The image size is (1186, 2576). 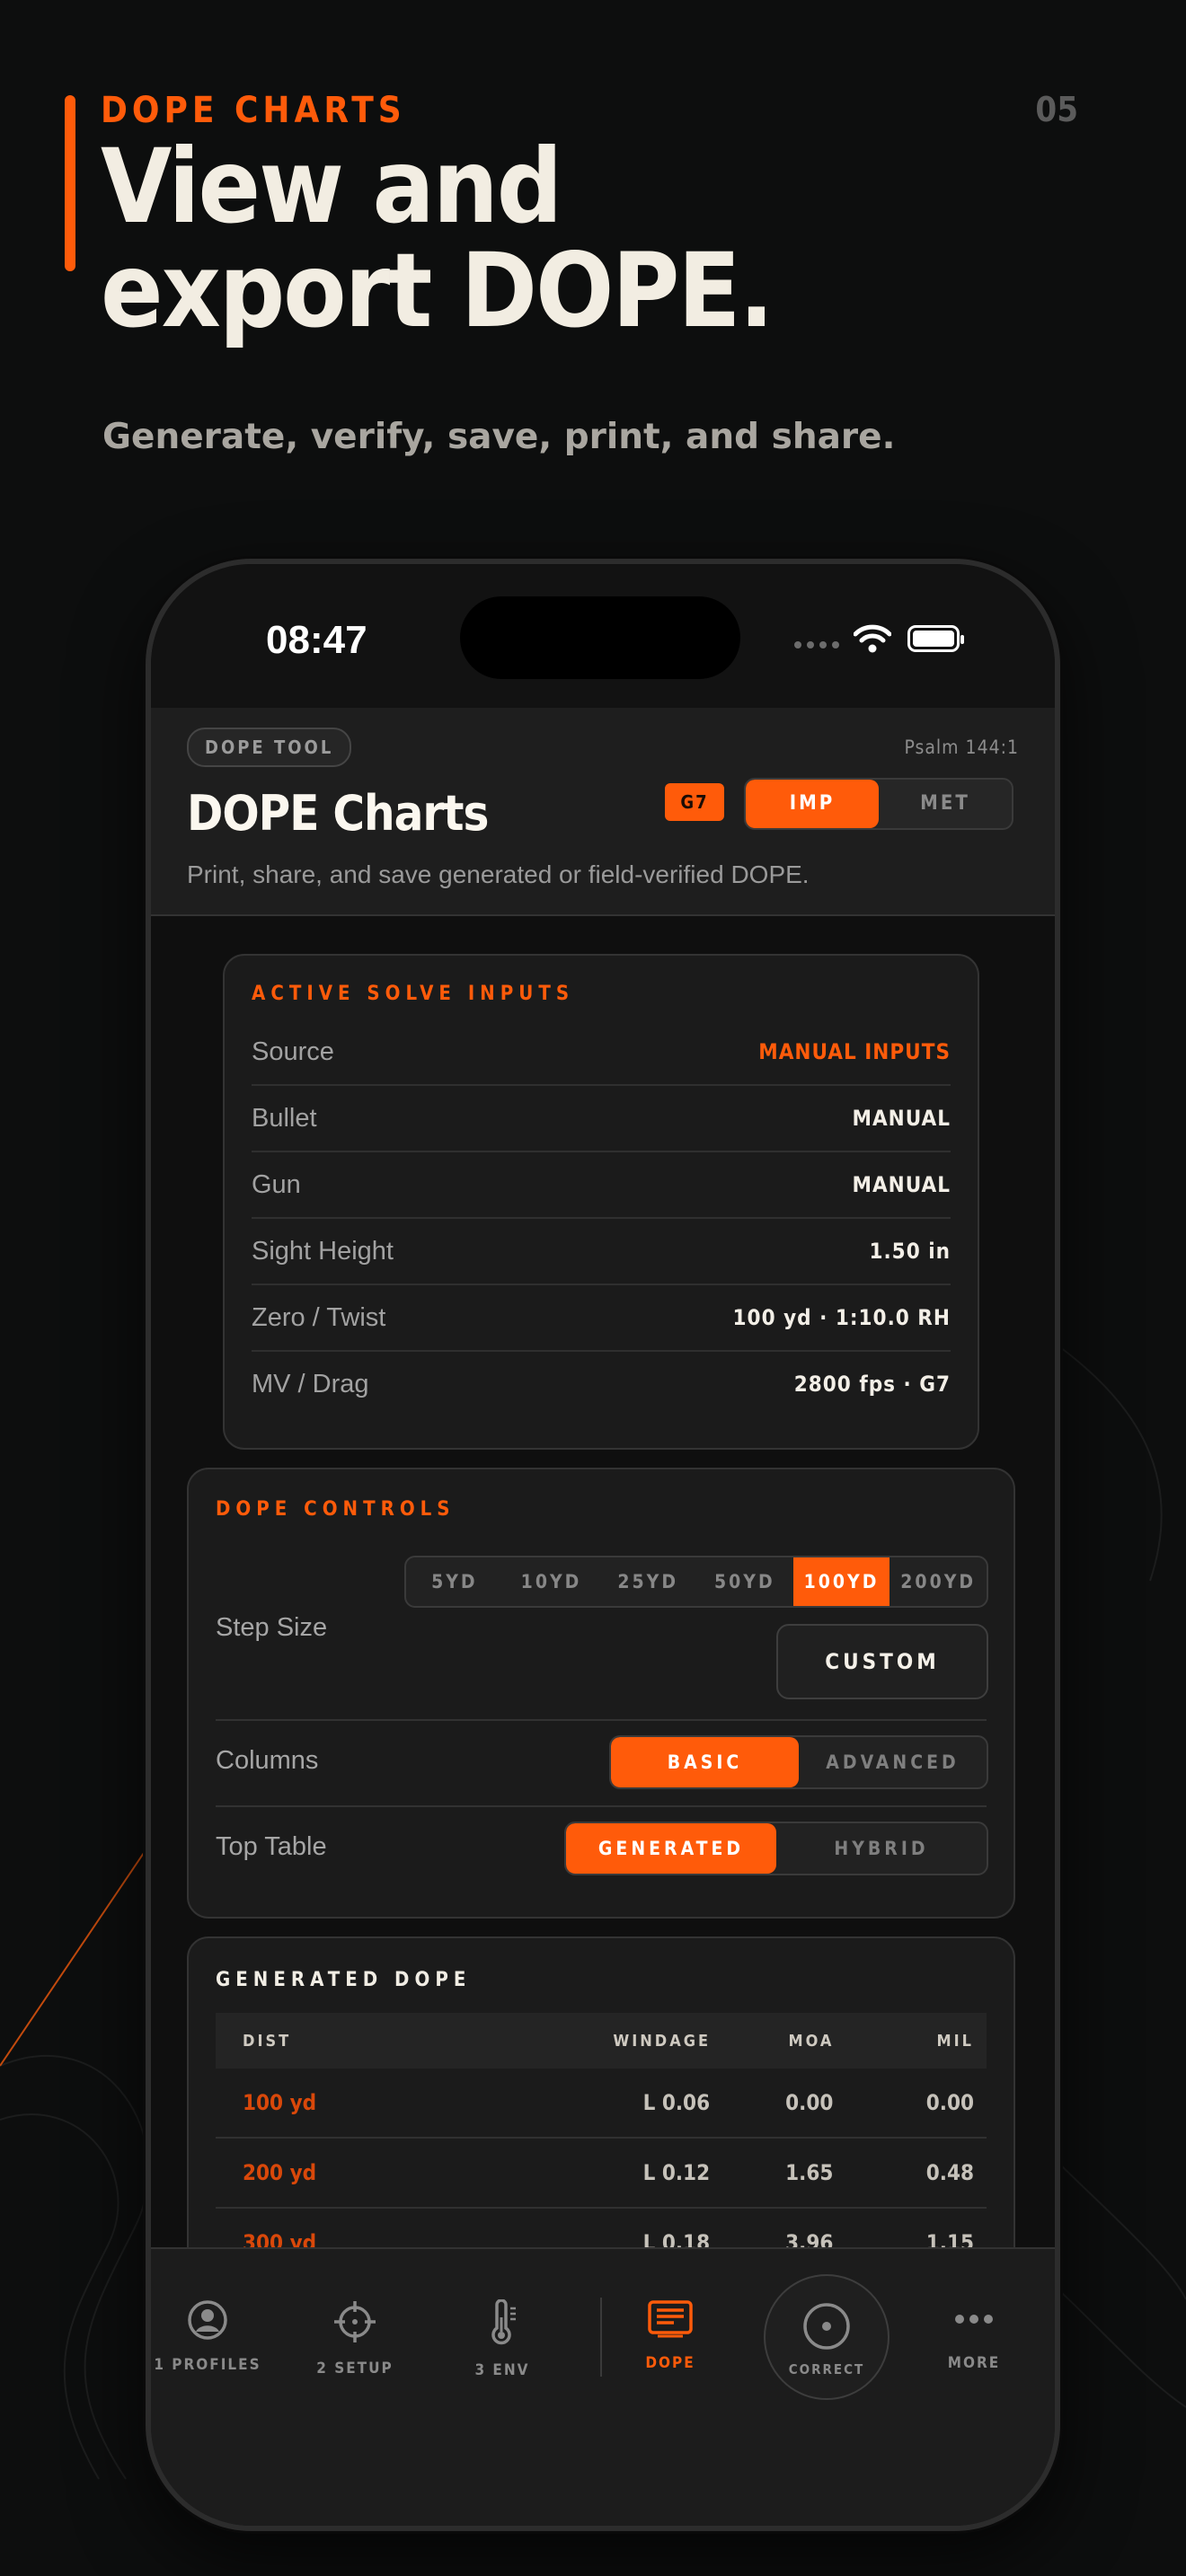 What do you see at coordinates (269, 747) in the screenshot?
I see `tool-tag: DOPE TOOL` at bounding box center [269, 747].